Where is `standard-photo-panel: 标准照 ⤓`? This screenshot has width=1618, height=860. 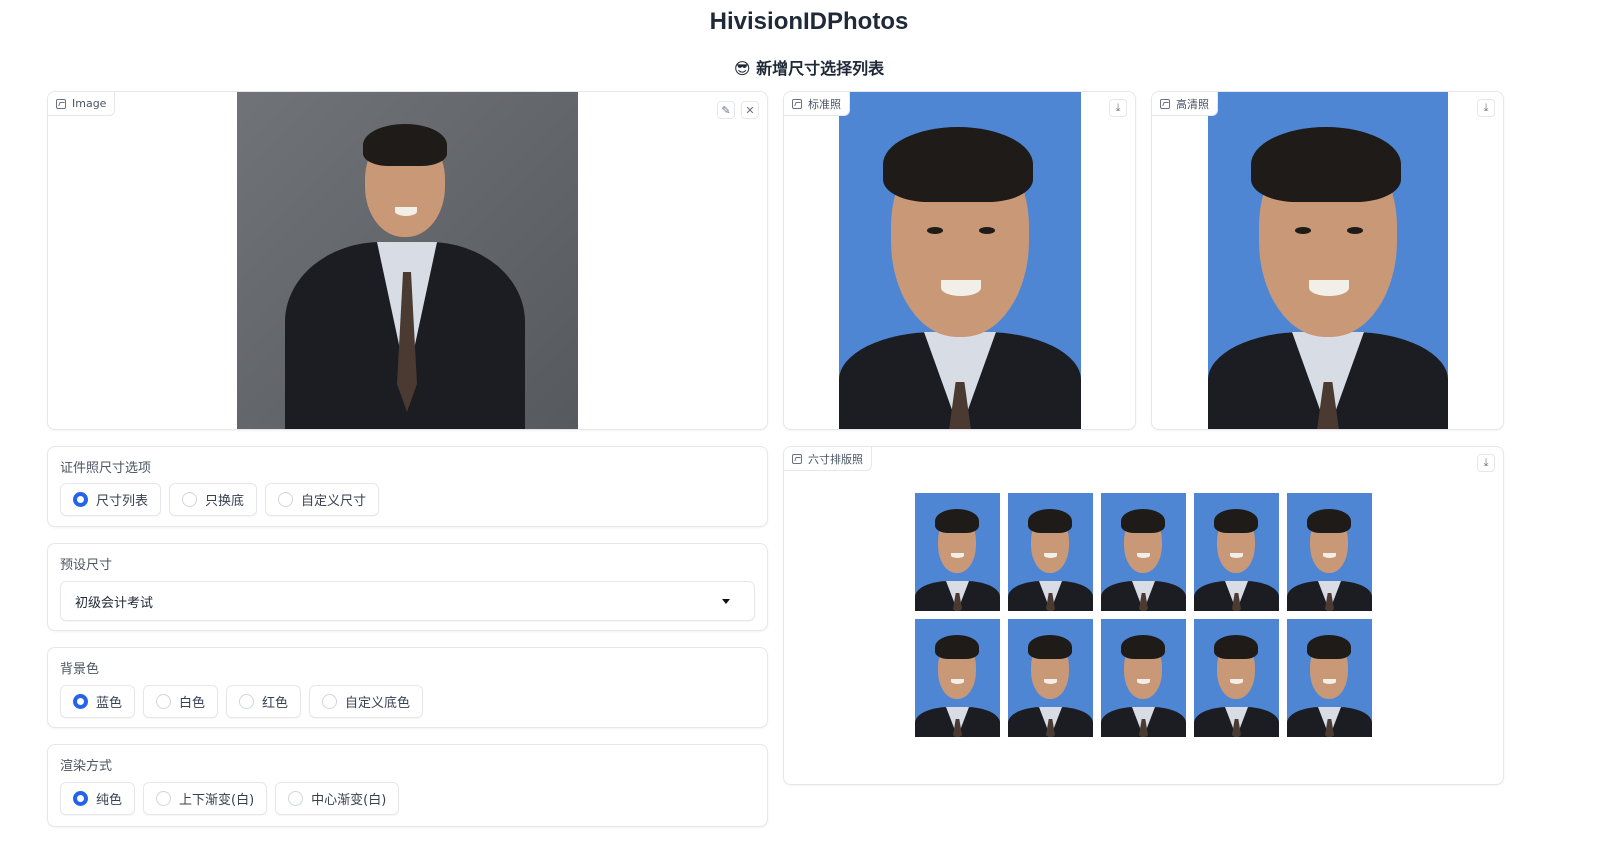
standard-photo-panel: 标准照 ⤓ is located at coordinates (959, 260).